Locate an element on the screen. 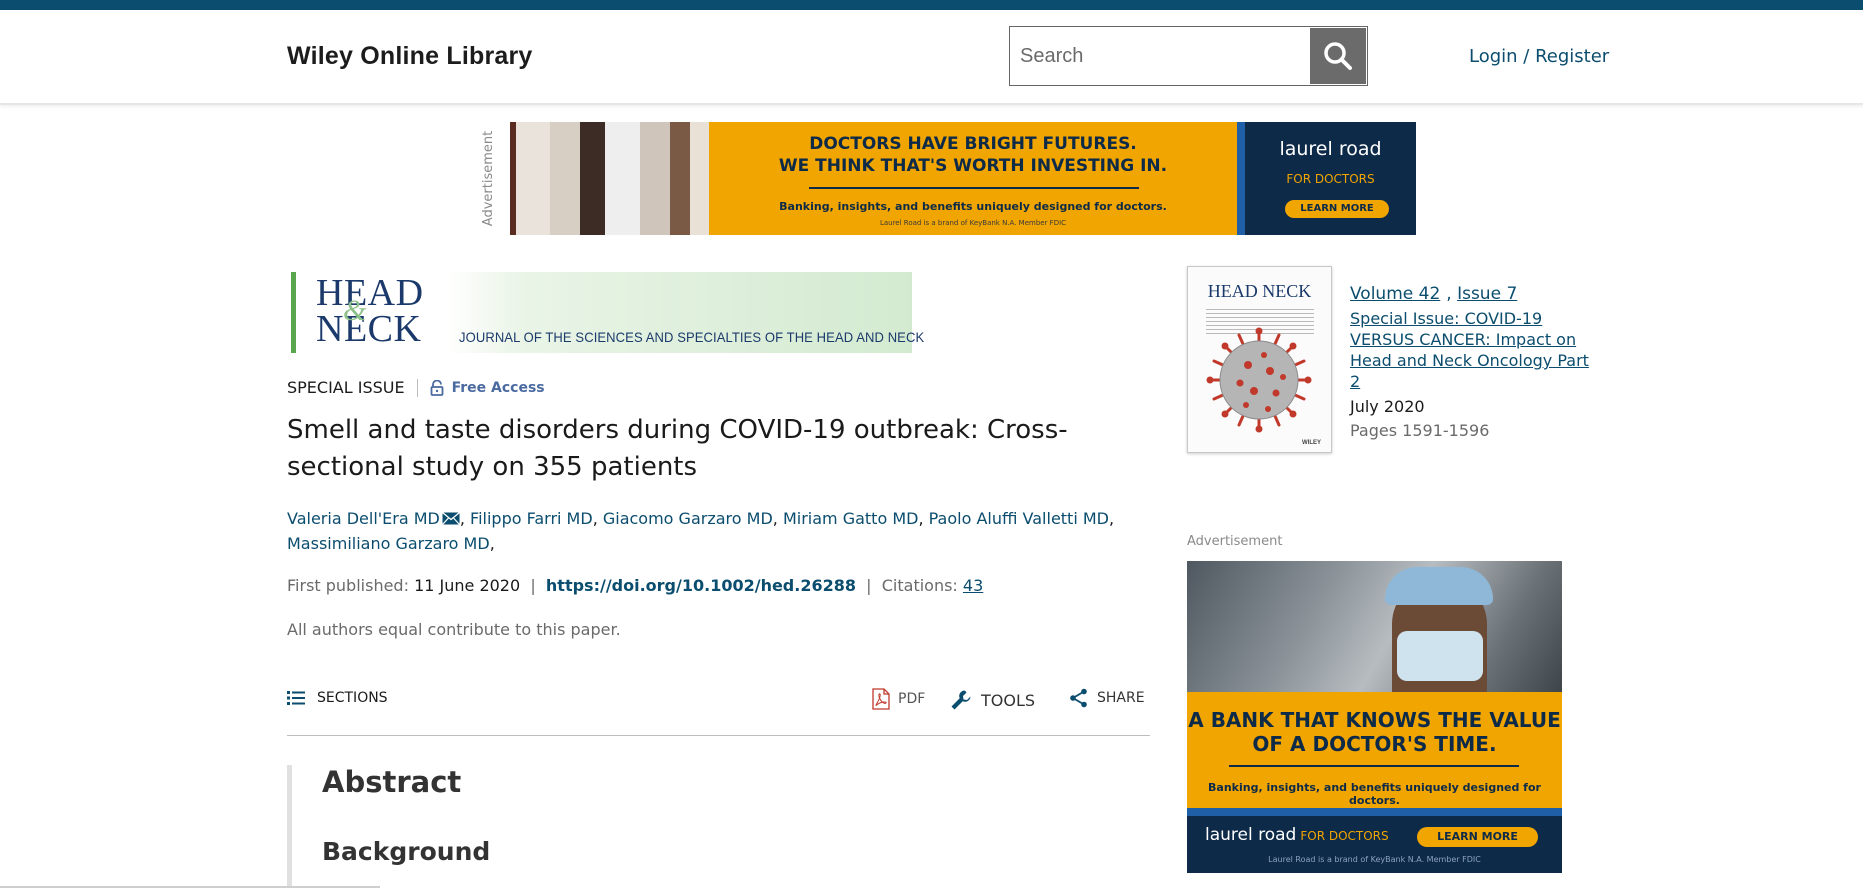 This screenshot has height=888, width=1863. ad-headline-1: A BANK THAT KNOWS THE VALUE is located at coordinates (1374, 720).